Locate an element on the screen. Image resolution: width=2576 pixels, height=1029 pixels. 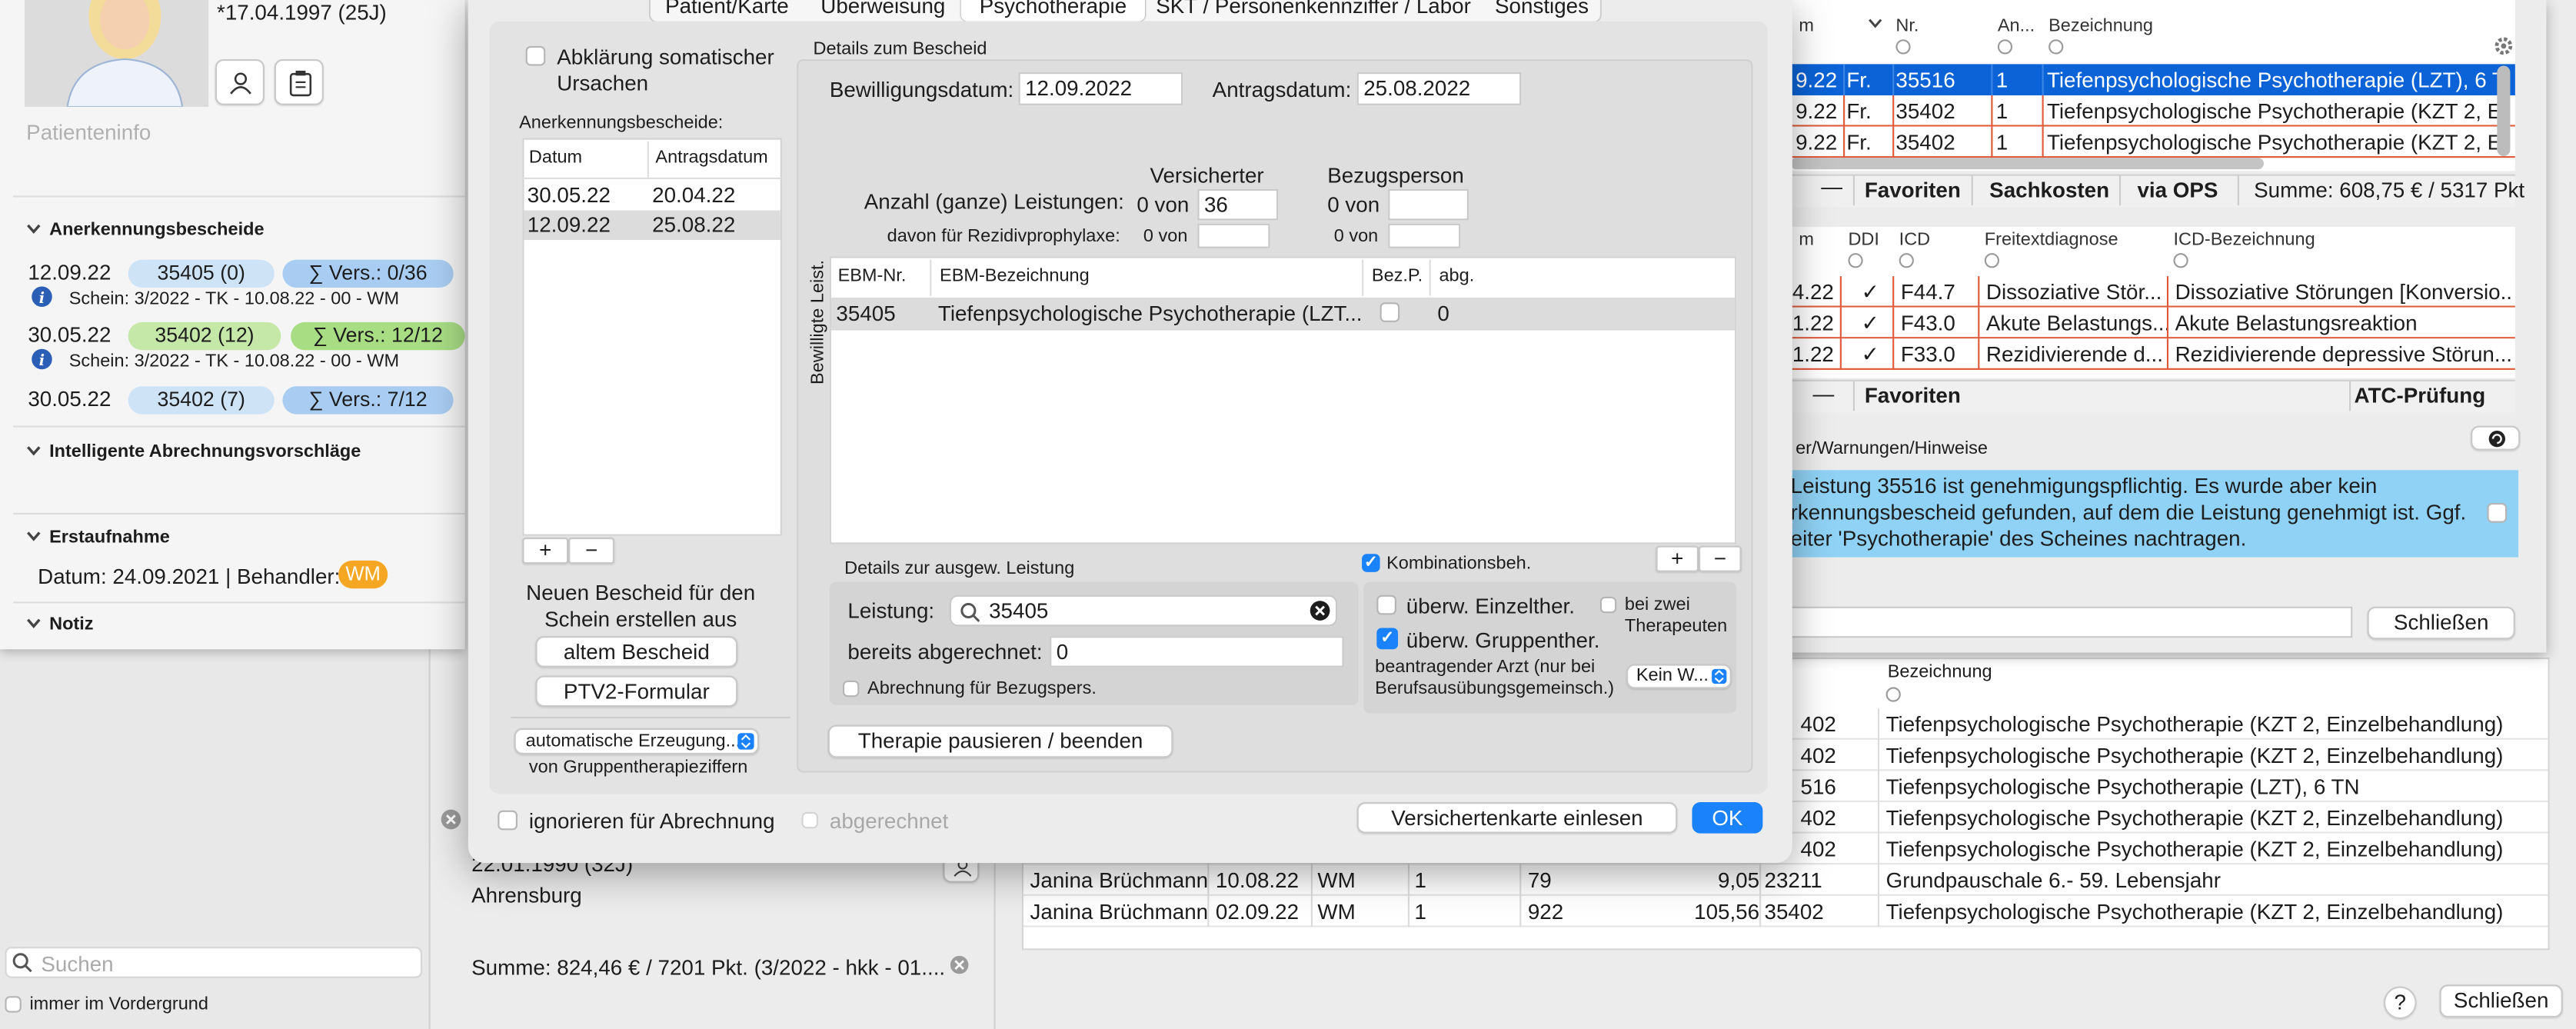
anzahl-versicherter-field: 36 is located at coordinates (1238, 204).